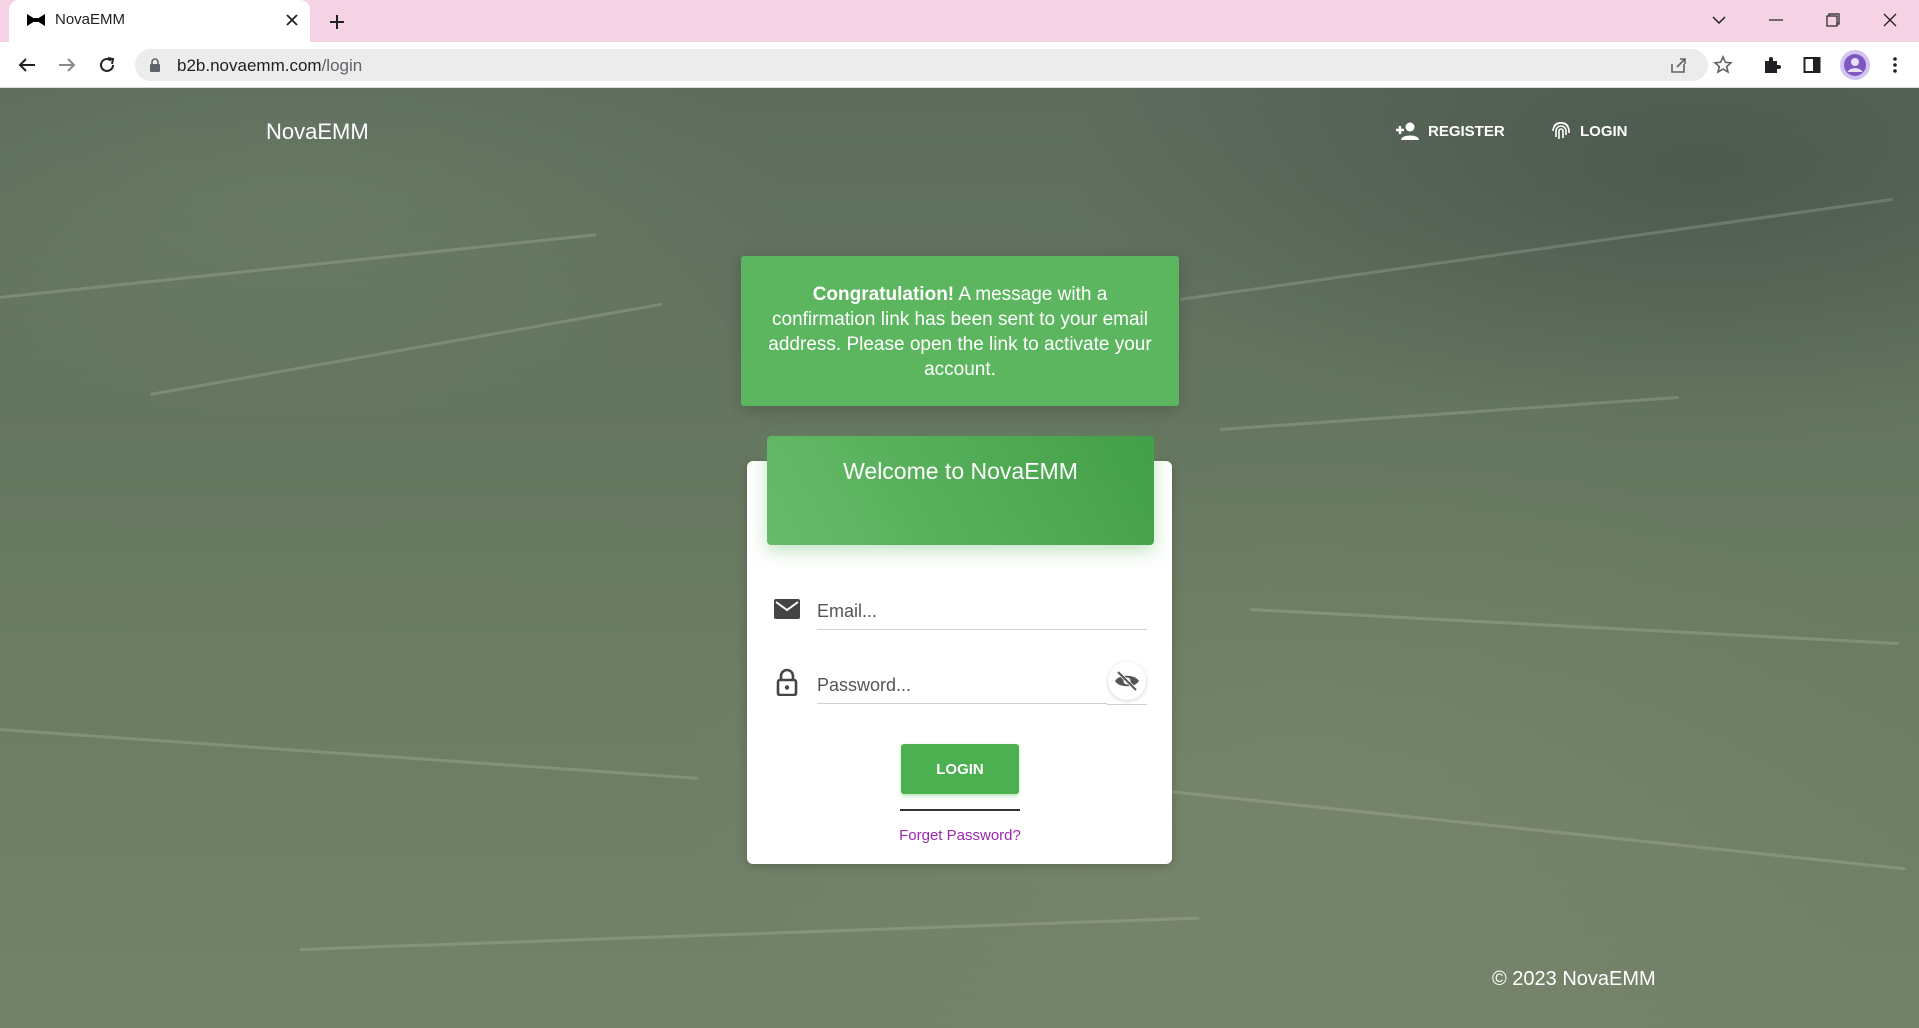 This screenshot has height=1028, width=1919. Describe the element at coordinates (962, 683) in the screenshot. I see `password-input` at that location.